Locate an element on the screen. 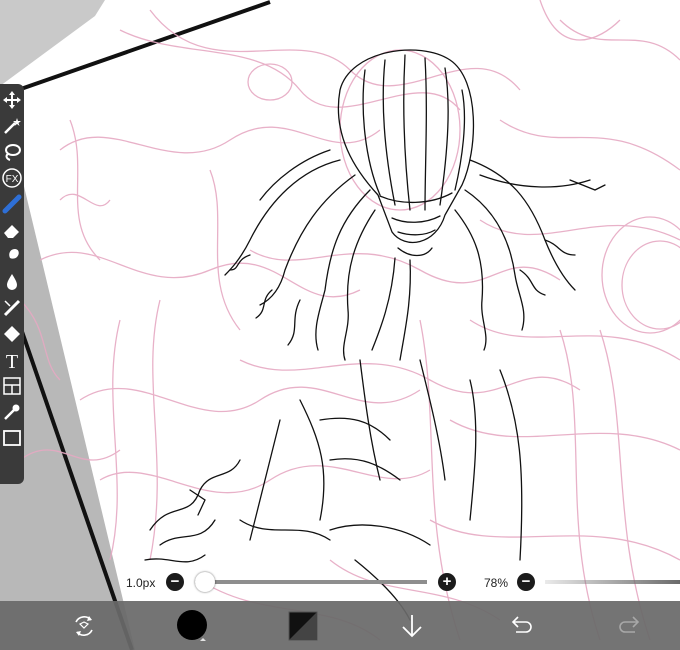 The width and height of the screenshot is (680, 650). diamond-icon is located at coordinates (12, 334).